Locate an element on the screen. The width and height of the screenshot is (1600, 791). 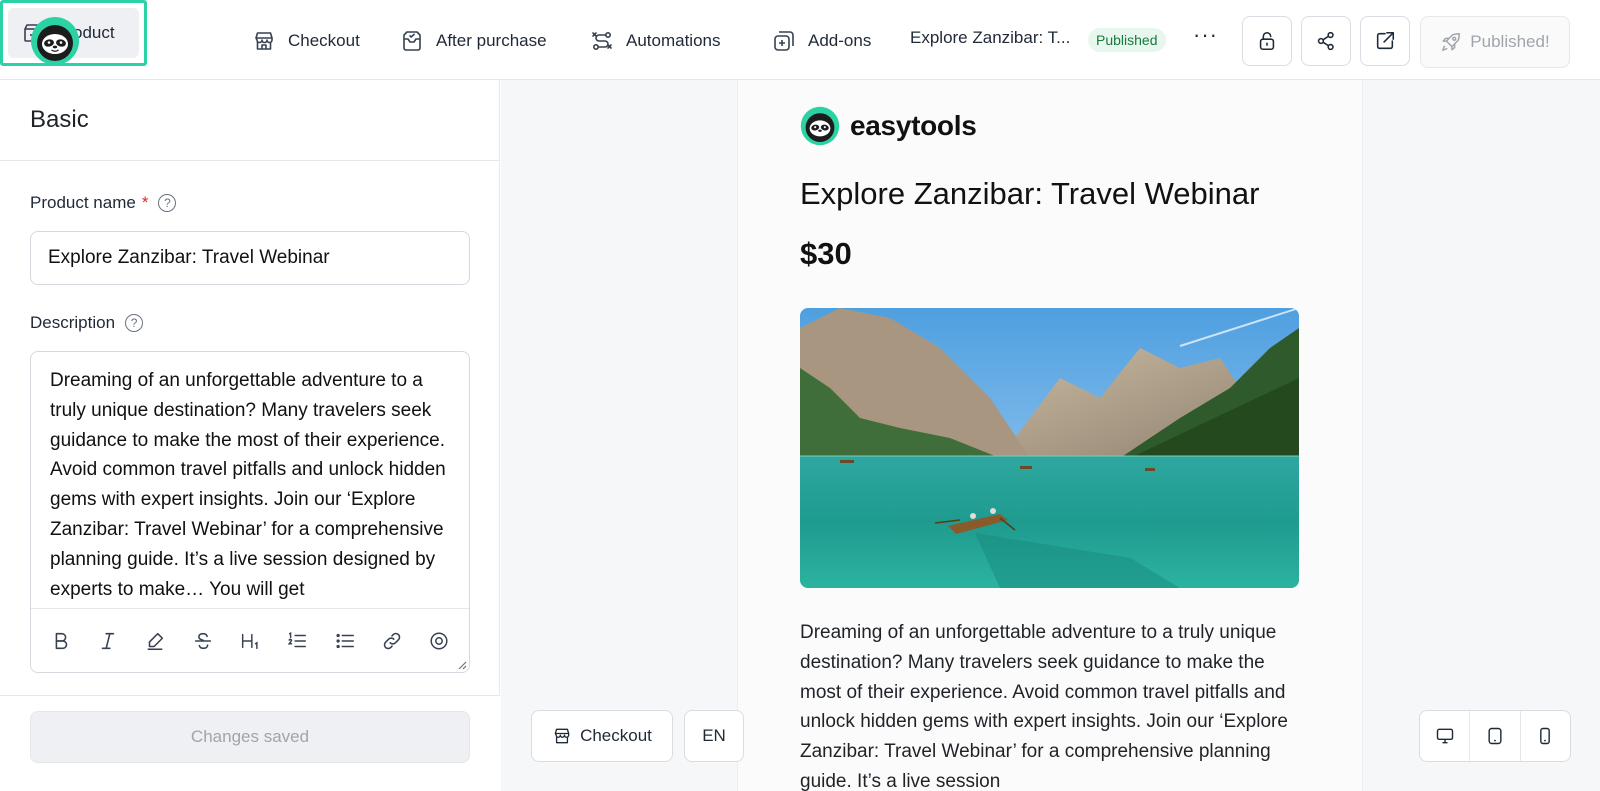
required-mark: * is located at coordinates (145, 202).